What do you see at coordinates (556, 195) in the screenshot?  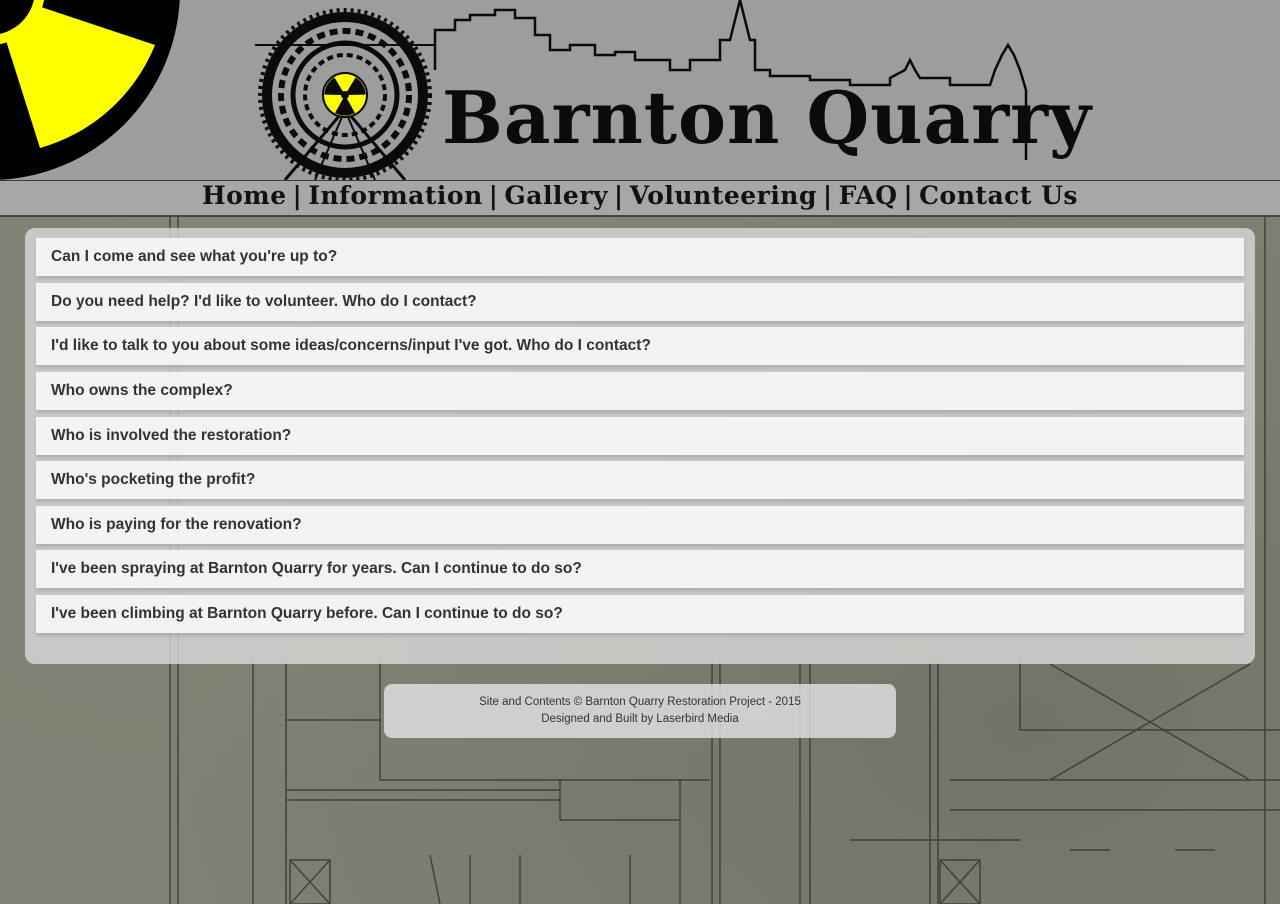 I see `nav-link-gallery: Gallery` at bounding box center [556, 195].